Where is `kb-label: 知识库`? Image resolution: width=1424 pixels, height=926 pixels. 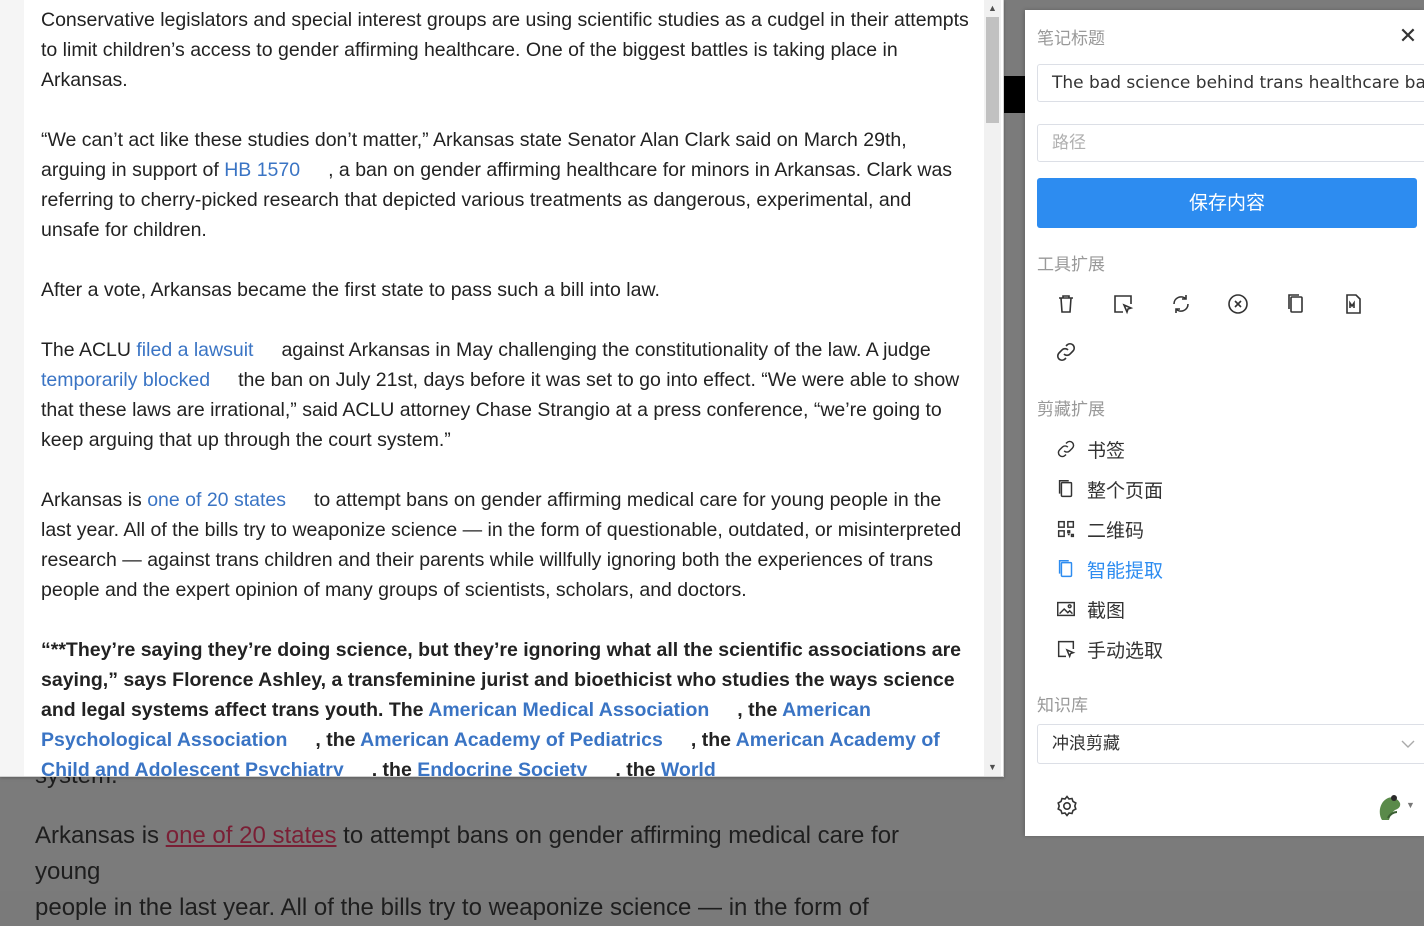
kb-label: 知识库 is located at coordinates (1062, 706).